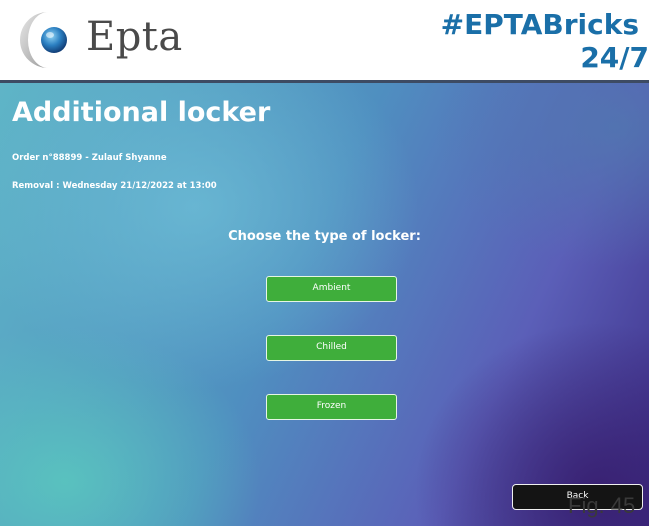  I want to click on hashtag-line-2: 24/7, so click(614, 57).